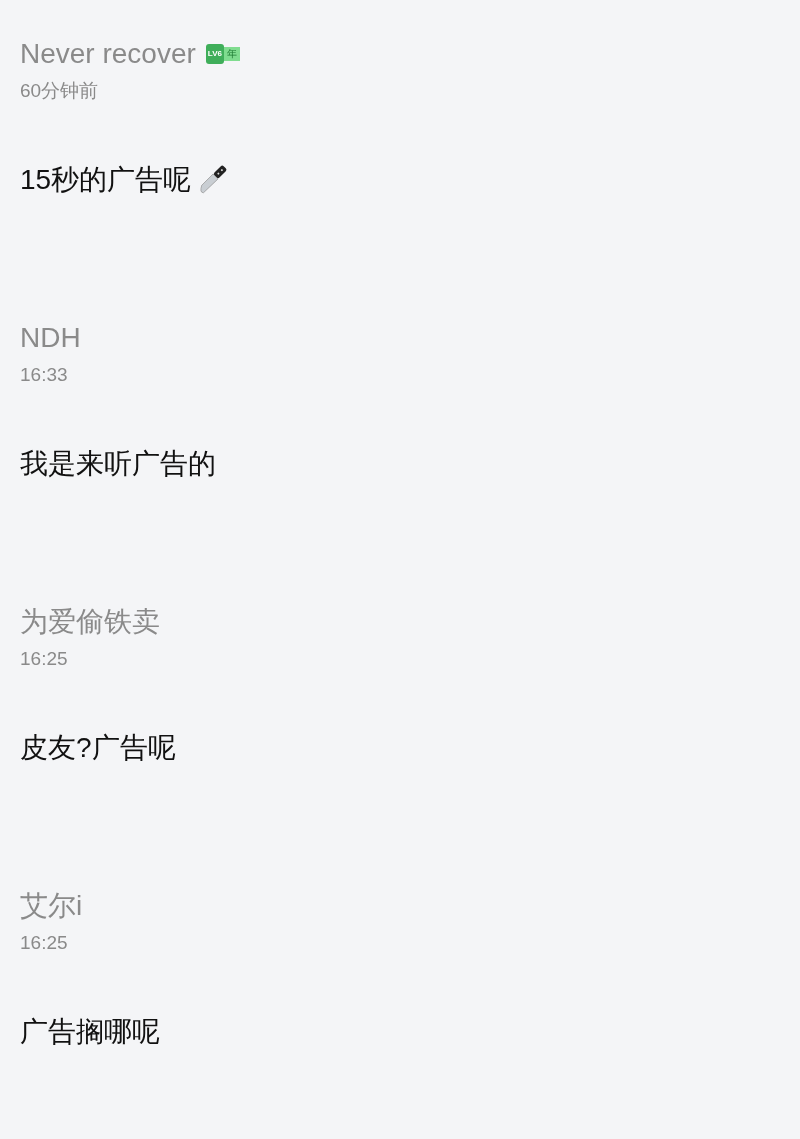 The image size is (800, 1139). I want to click on comment-time: 16:33, so click(44, 375).